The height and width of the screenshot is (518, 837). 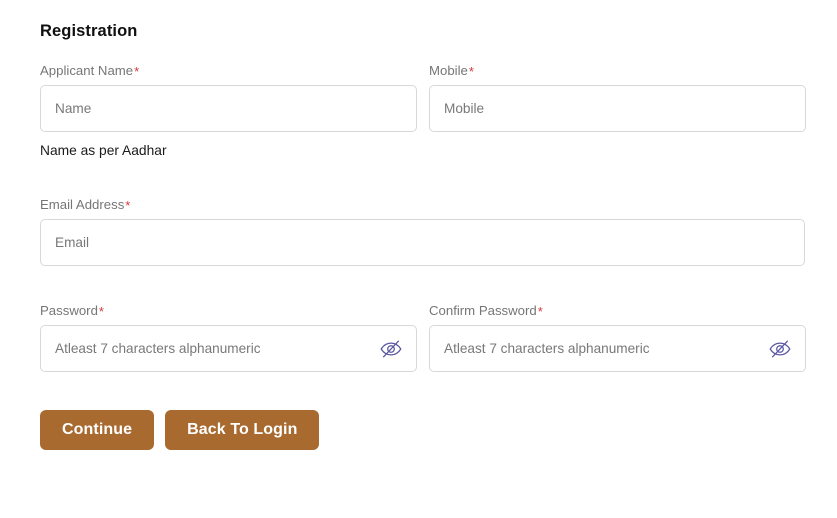 I want to click on password-label-text: Password, so click(x=69, y=310).